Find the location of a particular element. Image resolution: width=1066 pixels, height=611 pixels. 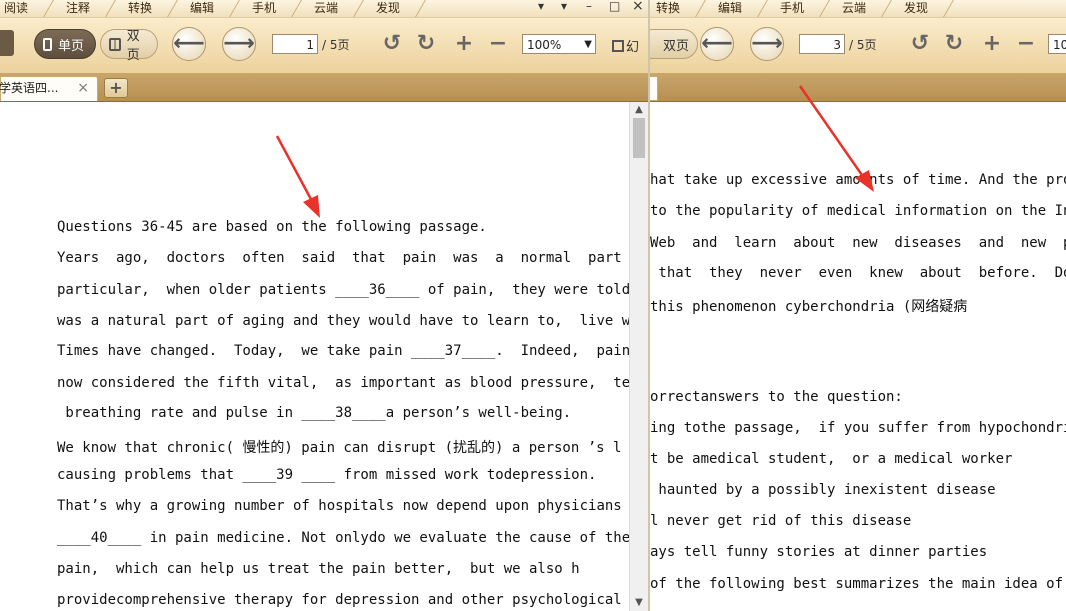

text-line: ays tell funny stories at dinner parties is located at coordinates (819, 552).